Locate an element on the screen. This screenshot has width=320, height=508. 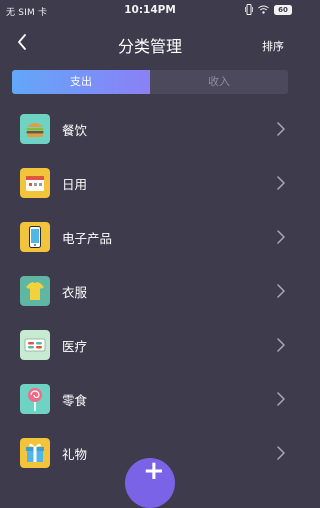
calendar-icon is located at coordinates (35, 183).